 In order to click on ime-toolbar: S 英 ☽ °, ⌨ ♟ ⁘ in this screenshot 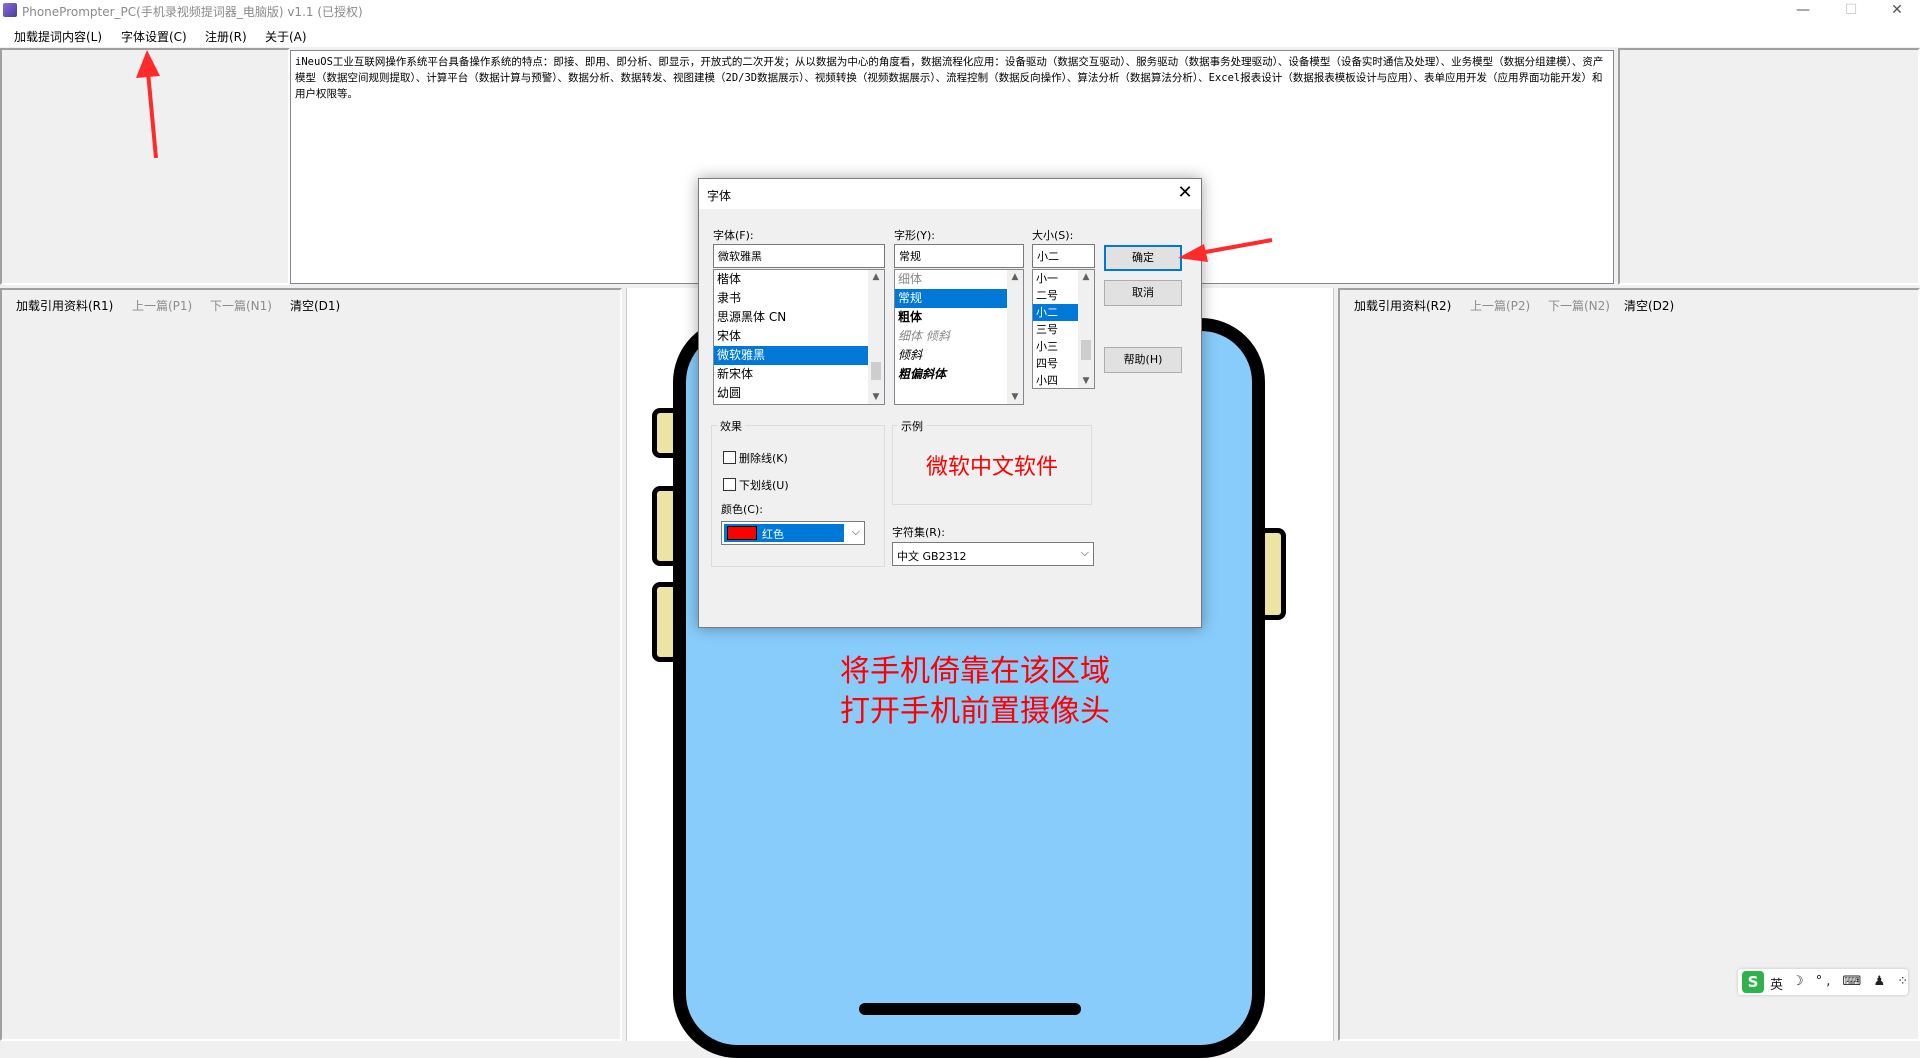, I will do `click(1823, 982)`.